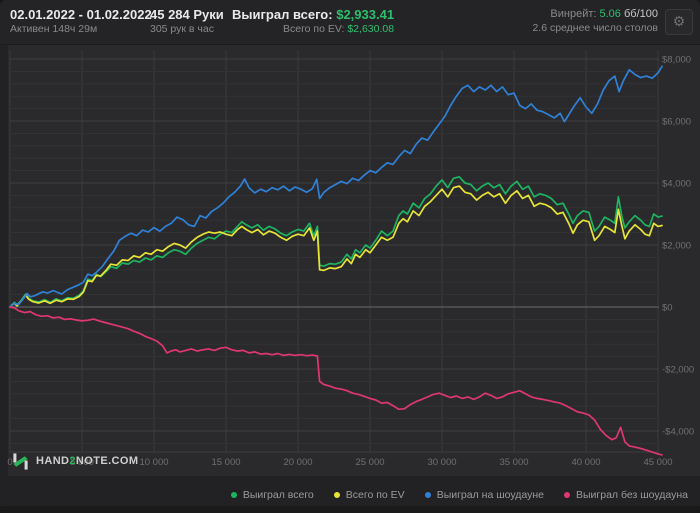 This screenshot has height=513, width=700. What do you see at coordinates (187, 14) in the screenshot?
I see `hands-total: 45 284 Руки` at bounding box center [187, 14].